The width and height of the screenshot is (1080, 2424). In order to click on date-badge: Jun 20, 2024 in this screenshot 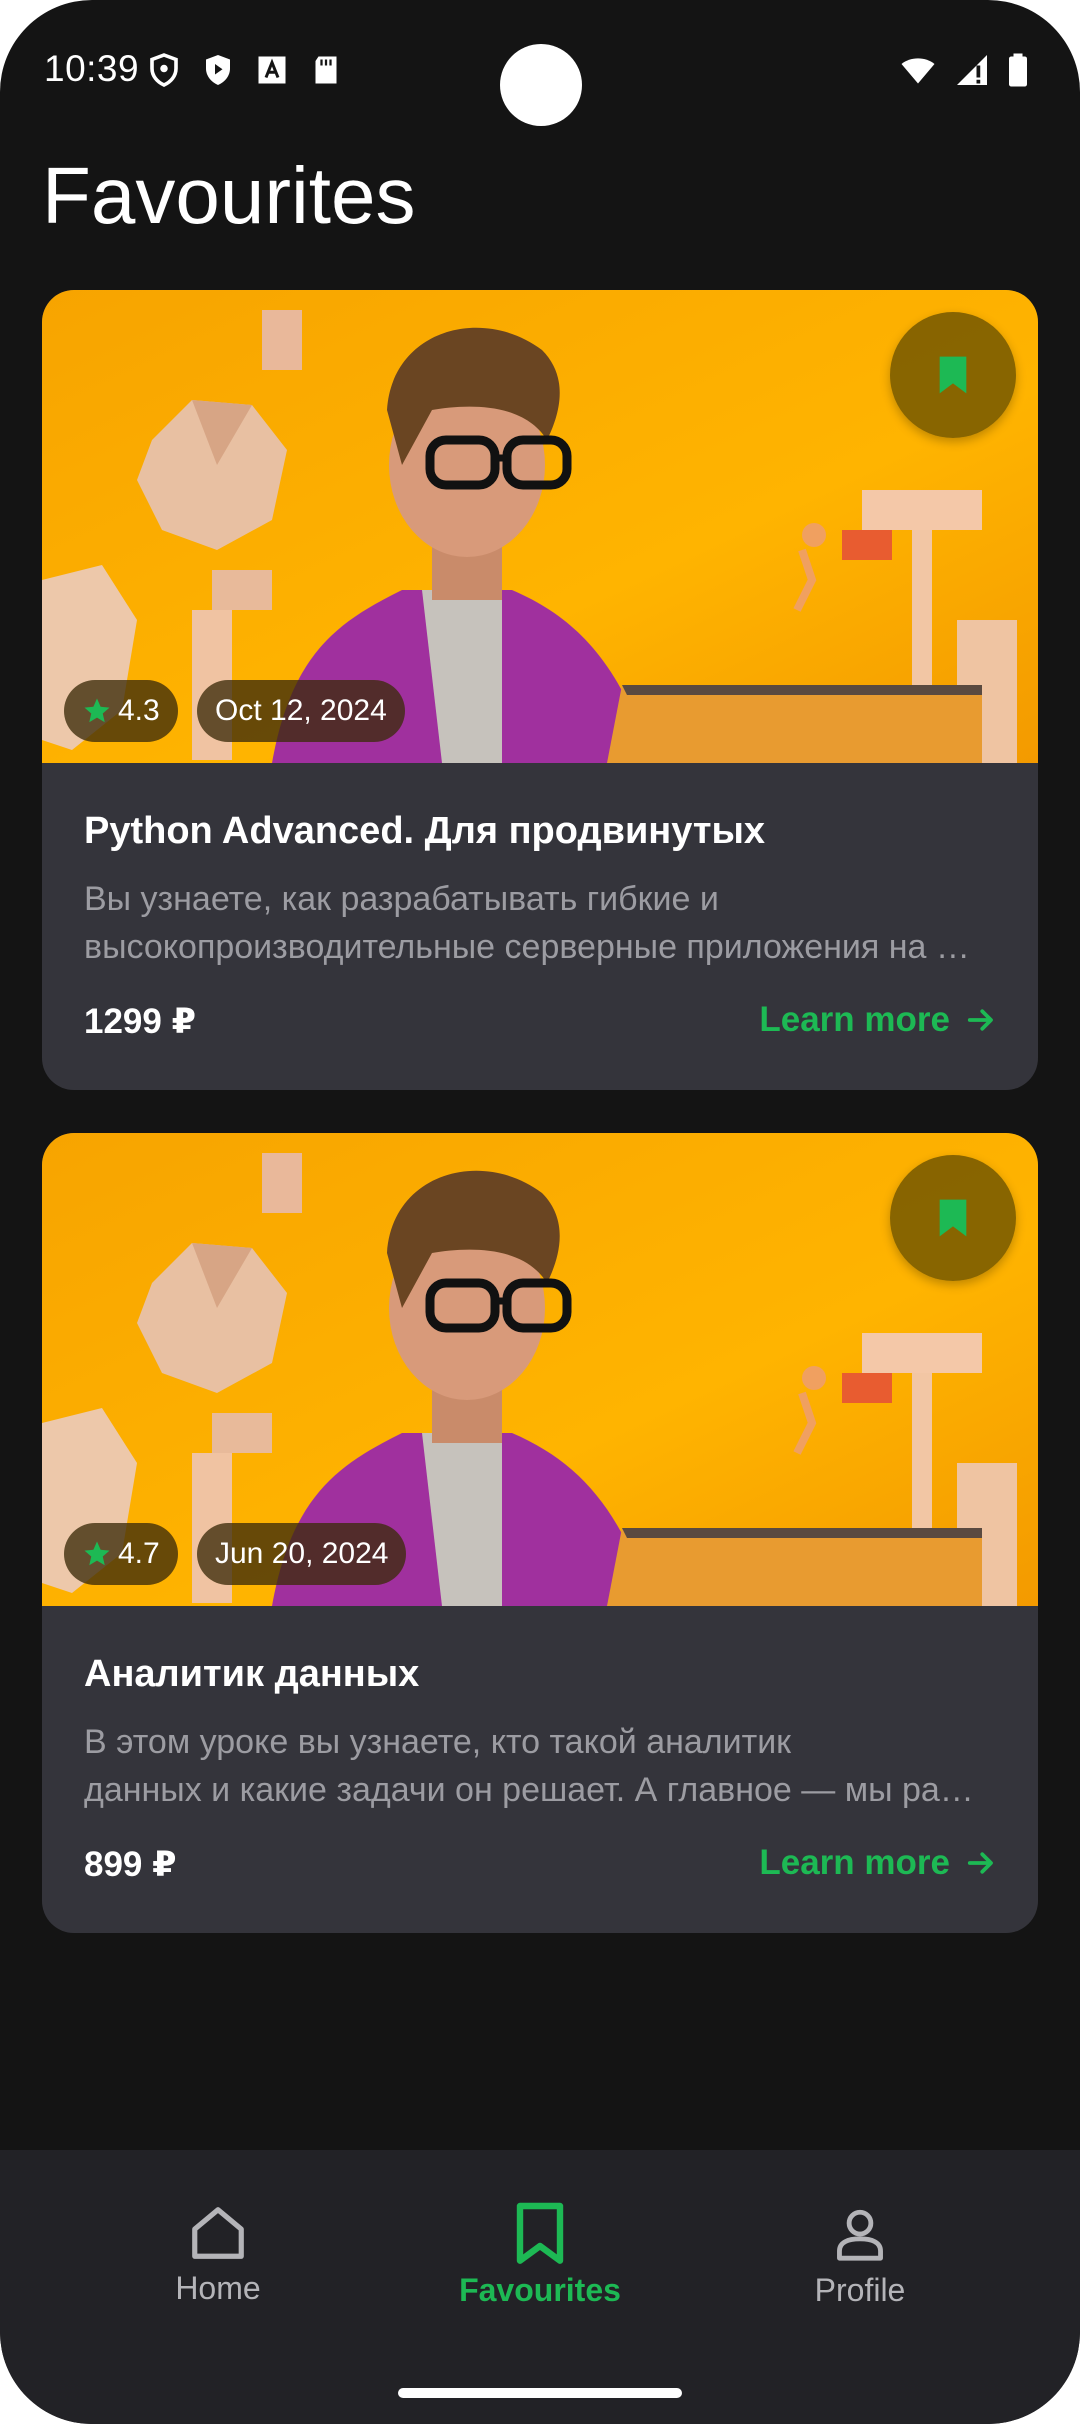, I will do `click(302, 1554)`.